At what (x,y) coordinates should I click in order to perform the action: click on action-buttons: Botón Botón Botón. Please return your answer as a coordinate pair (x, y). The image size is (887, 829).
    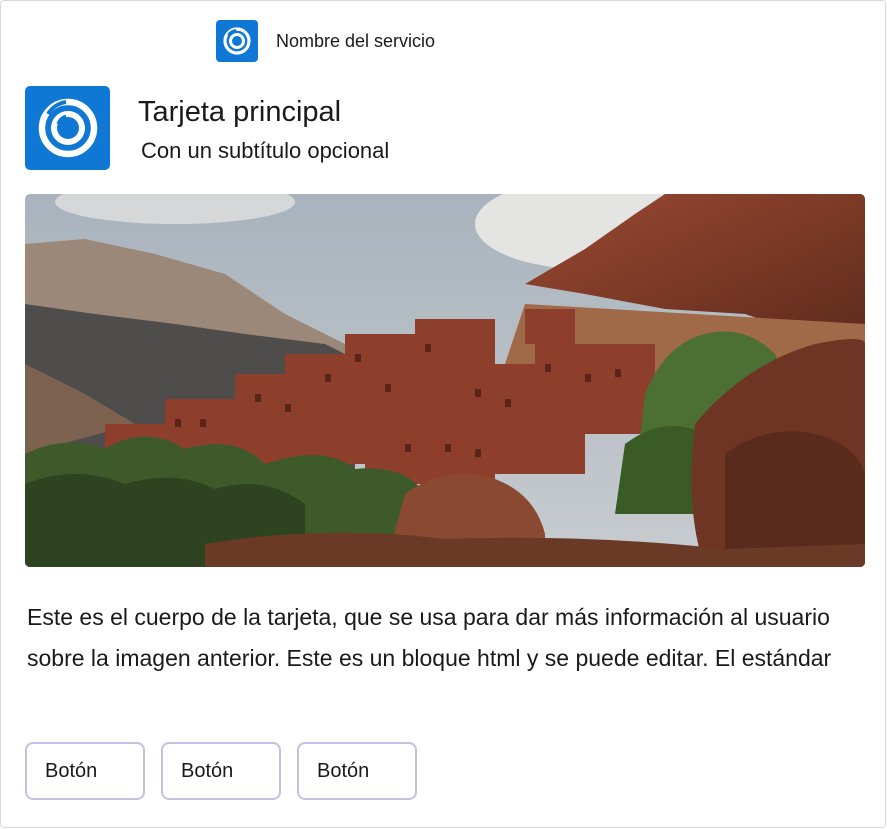
    Looking at the image, I should click on (221, 771).